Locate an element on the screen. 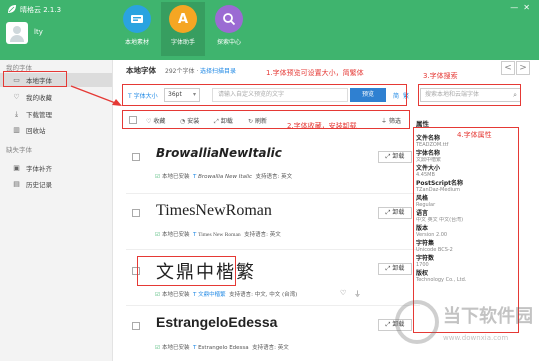 This screenshot has height=361, width=539. minimize-icon: — is located at coordinates (516, 7).